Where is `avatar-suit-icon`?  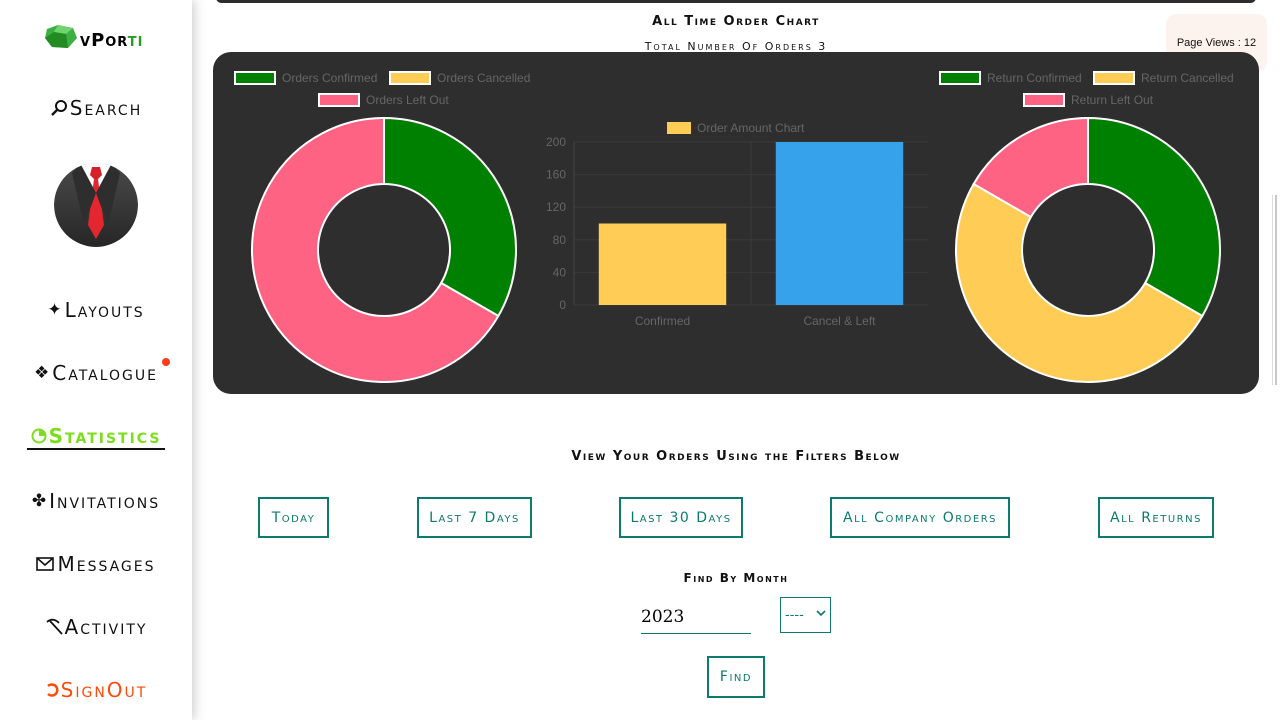
avatar-suit-icon is located at coordinates (96, 205).